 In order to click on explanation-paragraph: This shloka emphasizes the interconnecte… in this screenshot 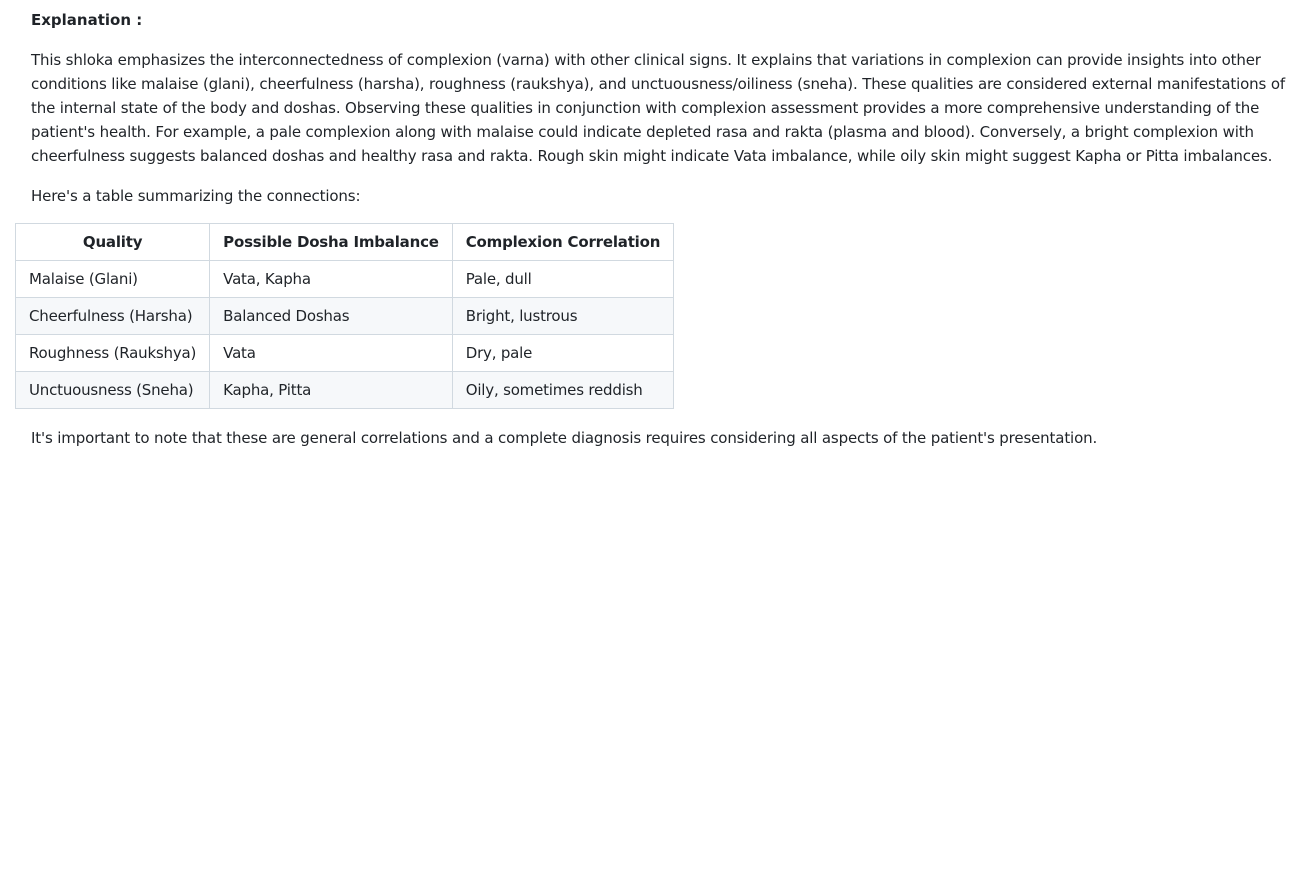, I will do `click(658, 108)`.